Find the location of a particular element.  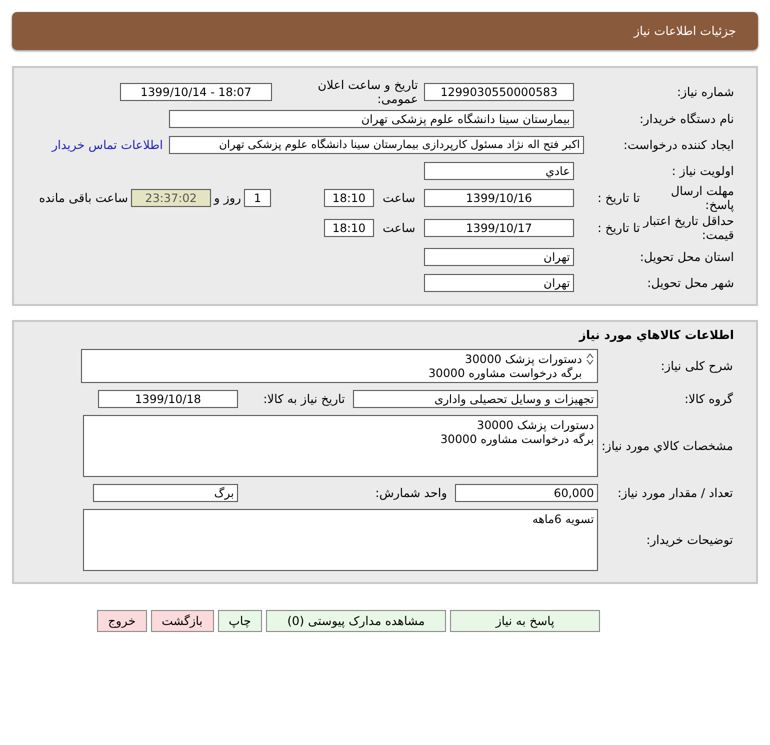

priority-field: عادي is located at coordinates (499, 171).